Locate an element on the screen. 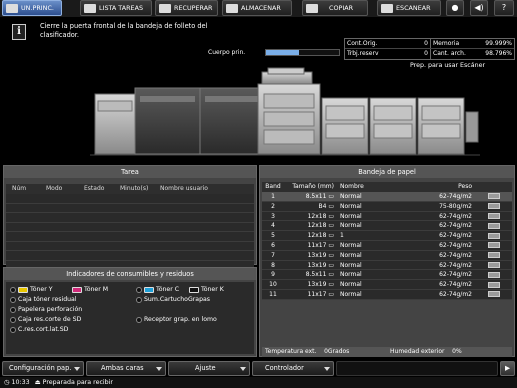 This screenshot has height=388, width=517. volume-icon: ◀) is located at coordinates (479, 8).